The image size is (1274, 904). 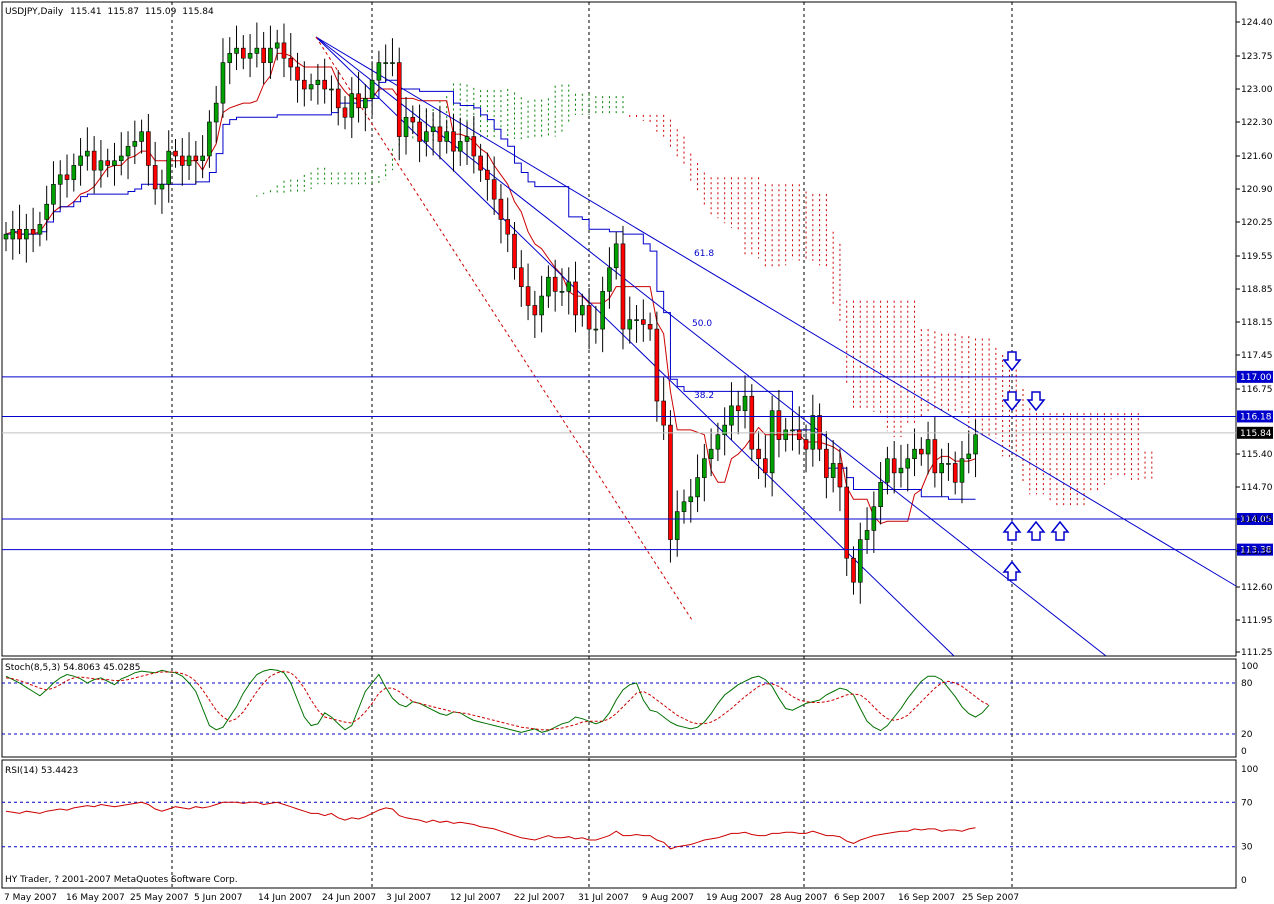 I want to click on fibo-label: 61.8, so click(x=704, y=254).